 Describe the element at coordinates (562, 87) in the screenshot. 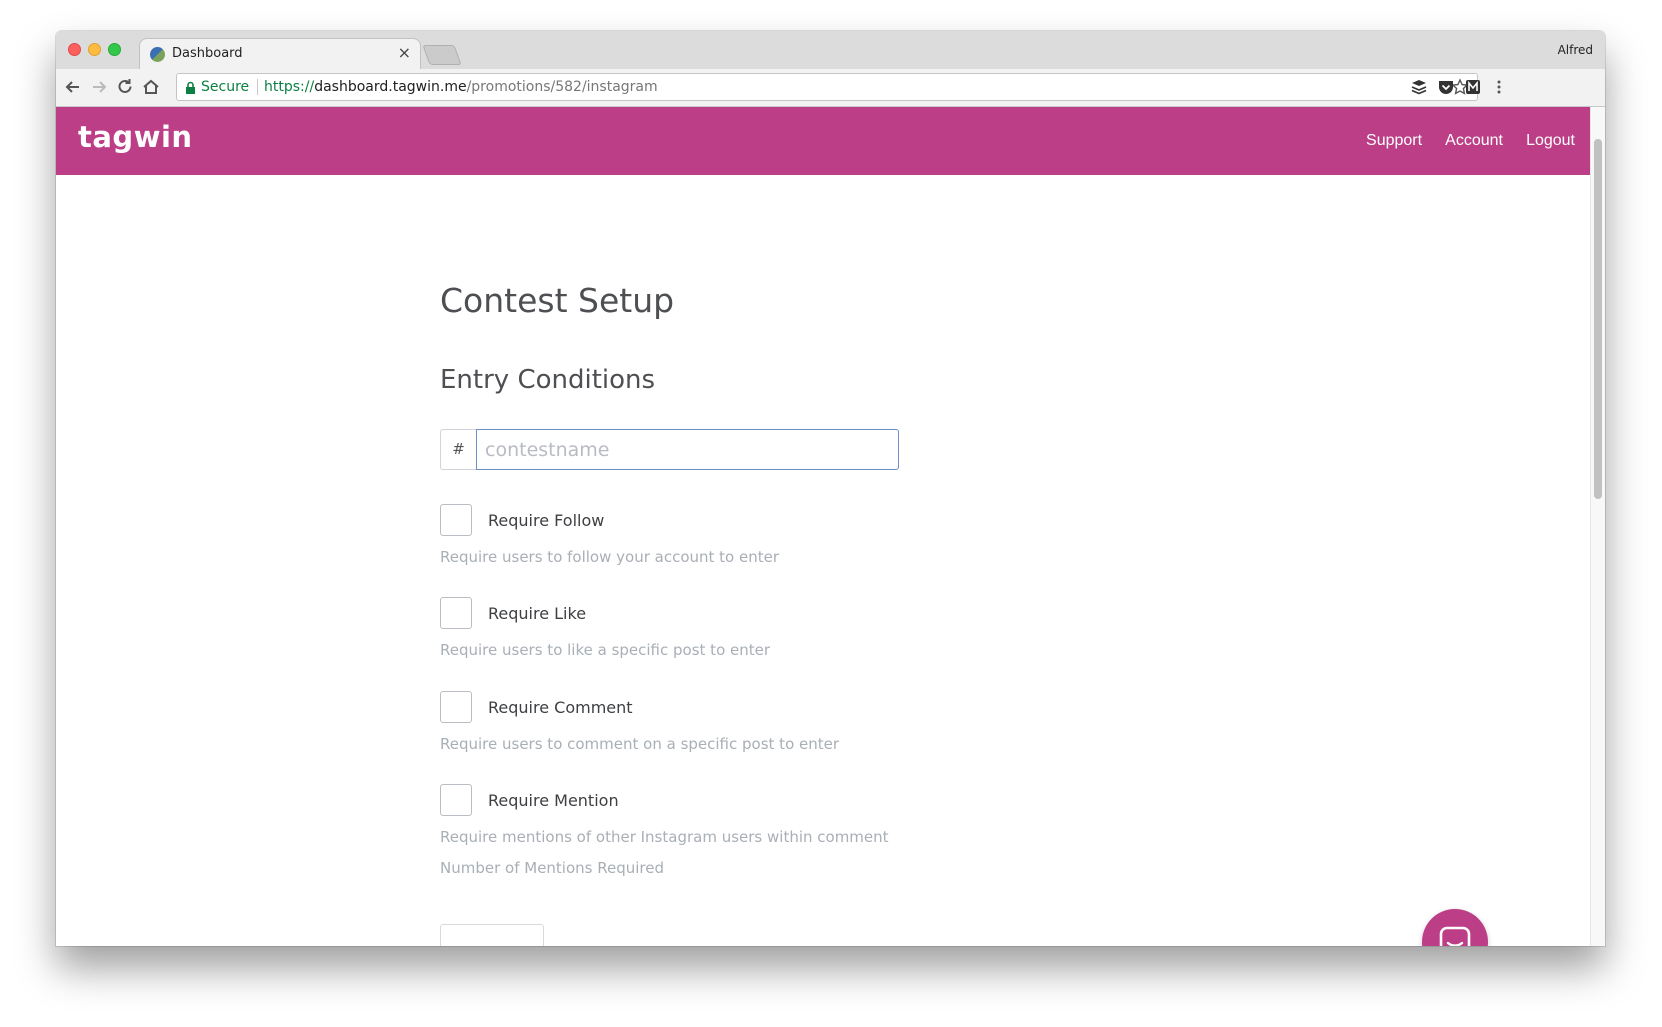

I see `url-path: /promotions/582/instagram` at that location.